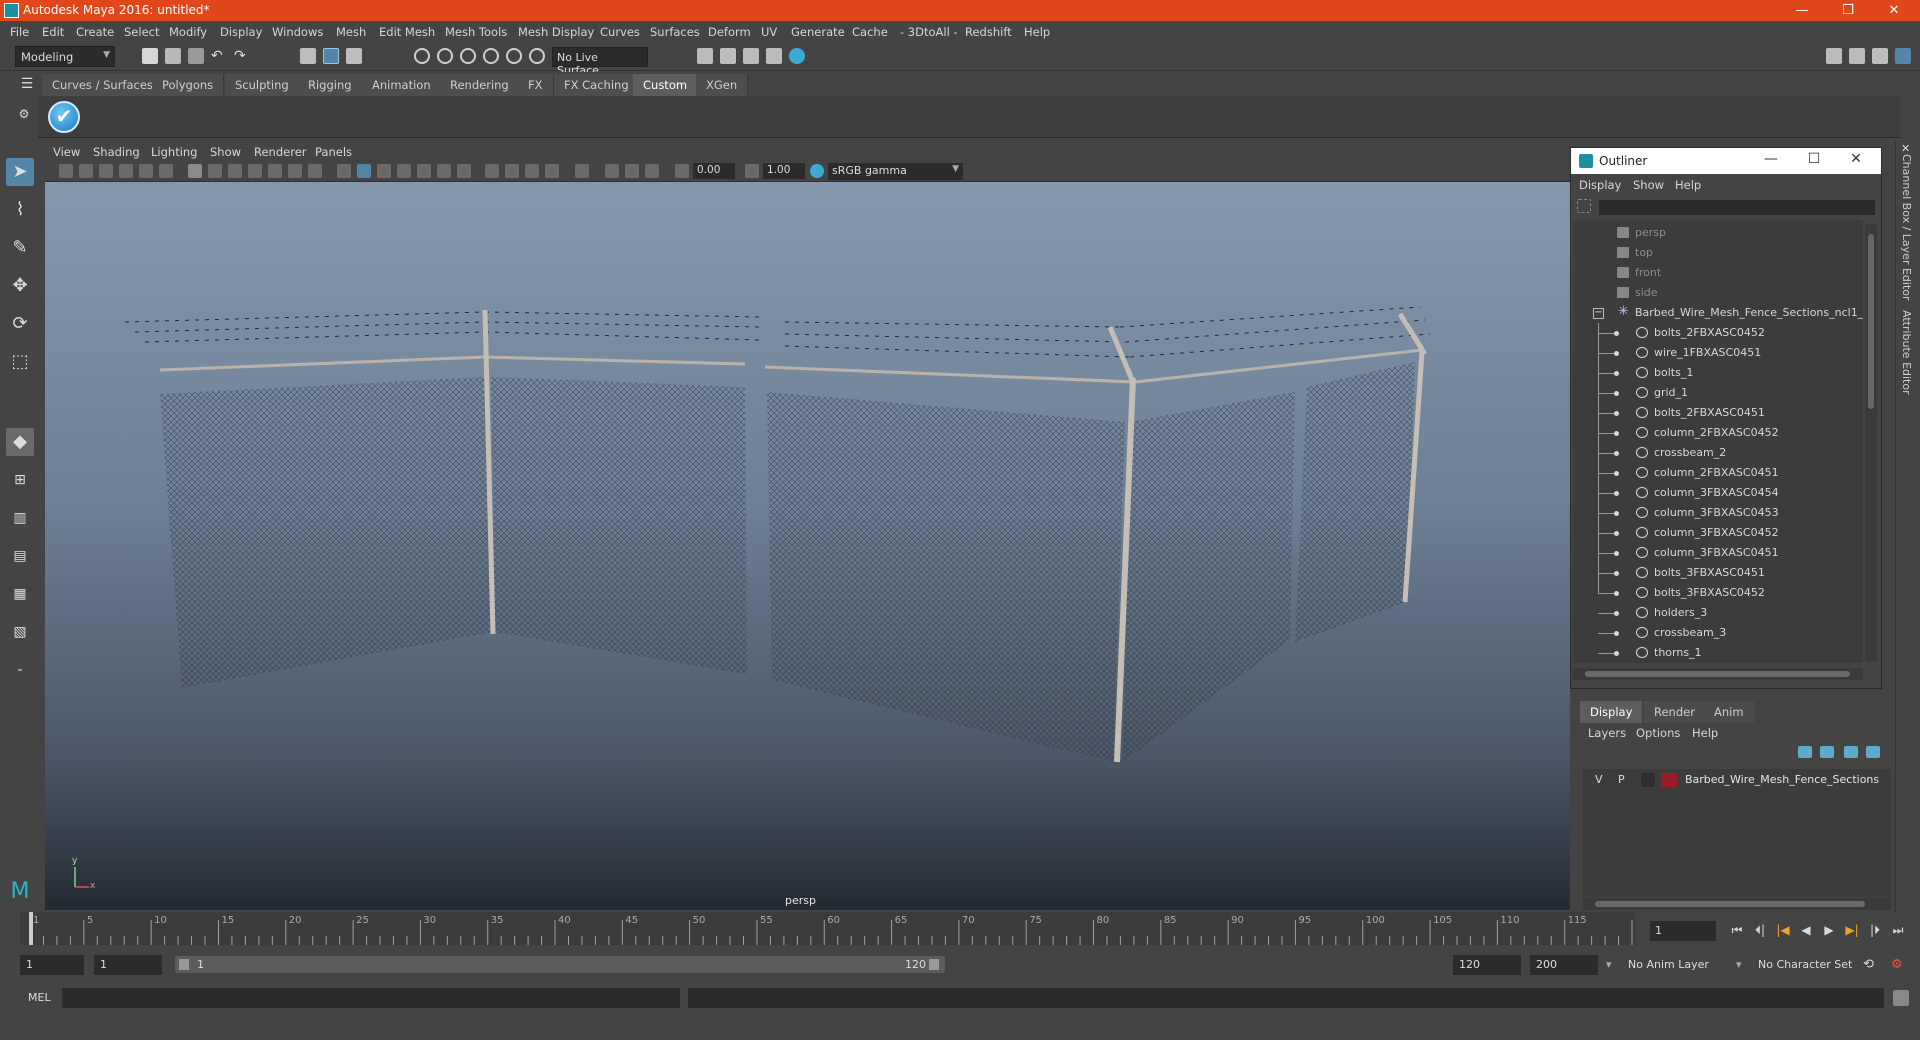 This screenshot has width=1920, height=1040. I want to click on step-forward-key-button: |⏵, so click(1875, 931).